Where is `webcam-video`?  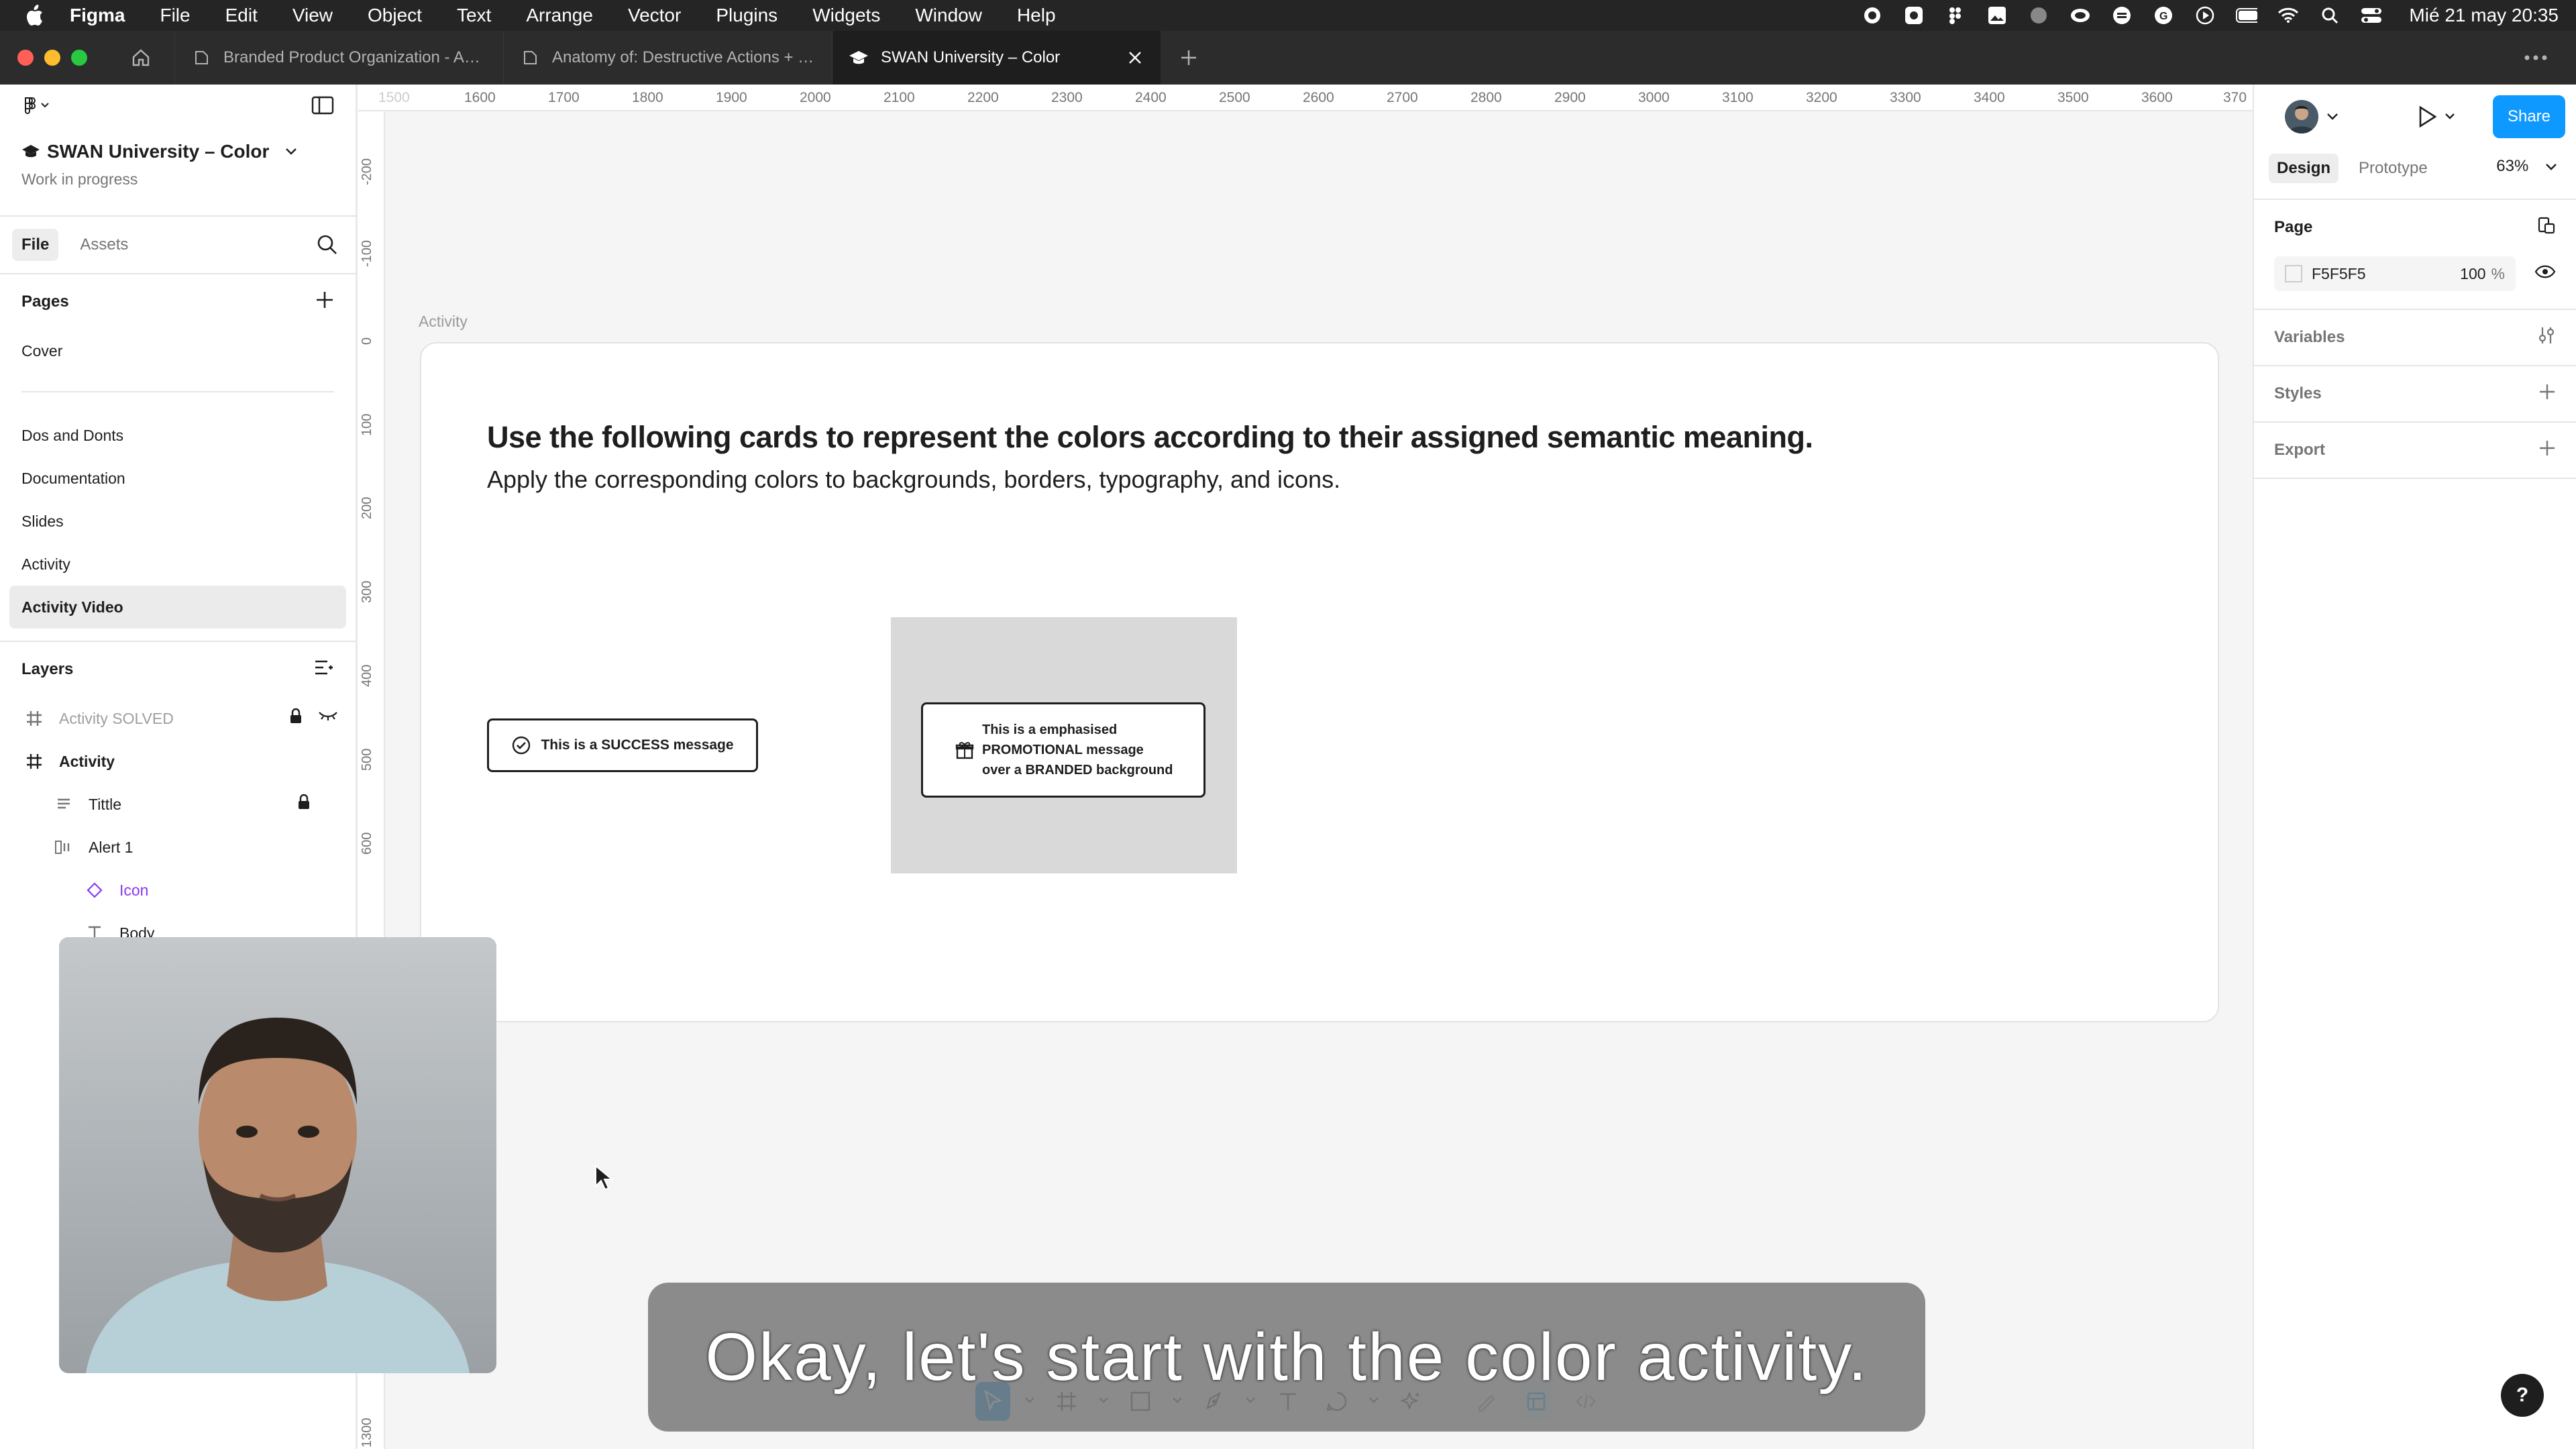
webcam-video is located at coordinates (277, 1155).